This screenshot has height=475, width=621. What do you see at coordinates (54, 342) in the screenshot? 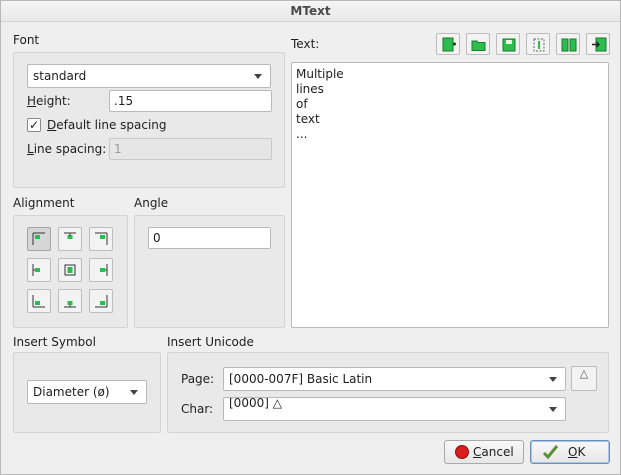
I see `insert-symbol-label: Insert Symbol` at bounding box center [54, 342].